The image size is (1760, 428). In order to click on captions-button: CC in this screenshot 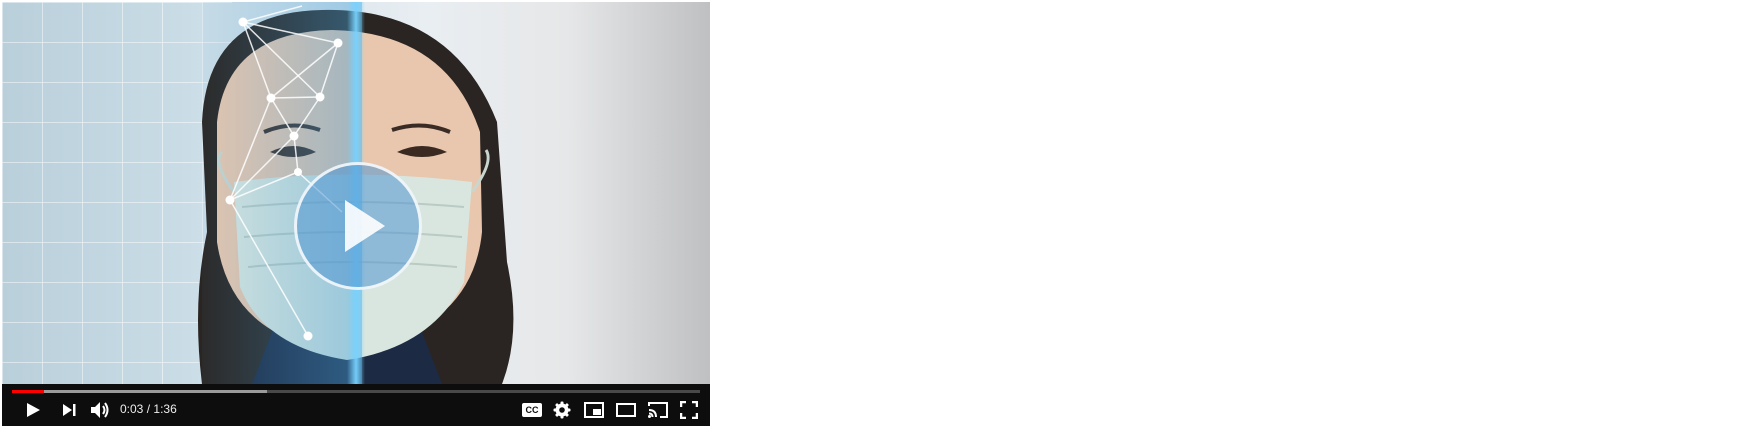, I will do `click(532, 410)`.